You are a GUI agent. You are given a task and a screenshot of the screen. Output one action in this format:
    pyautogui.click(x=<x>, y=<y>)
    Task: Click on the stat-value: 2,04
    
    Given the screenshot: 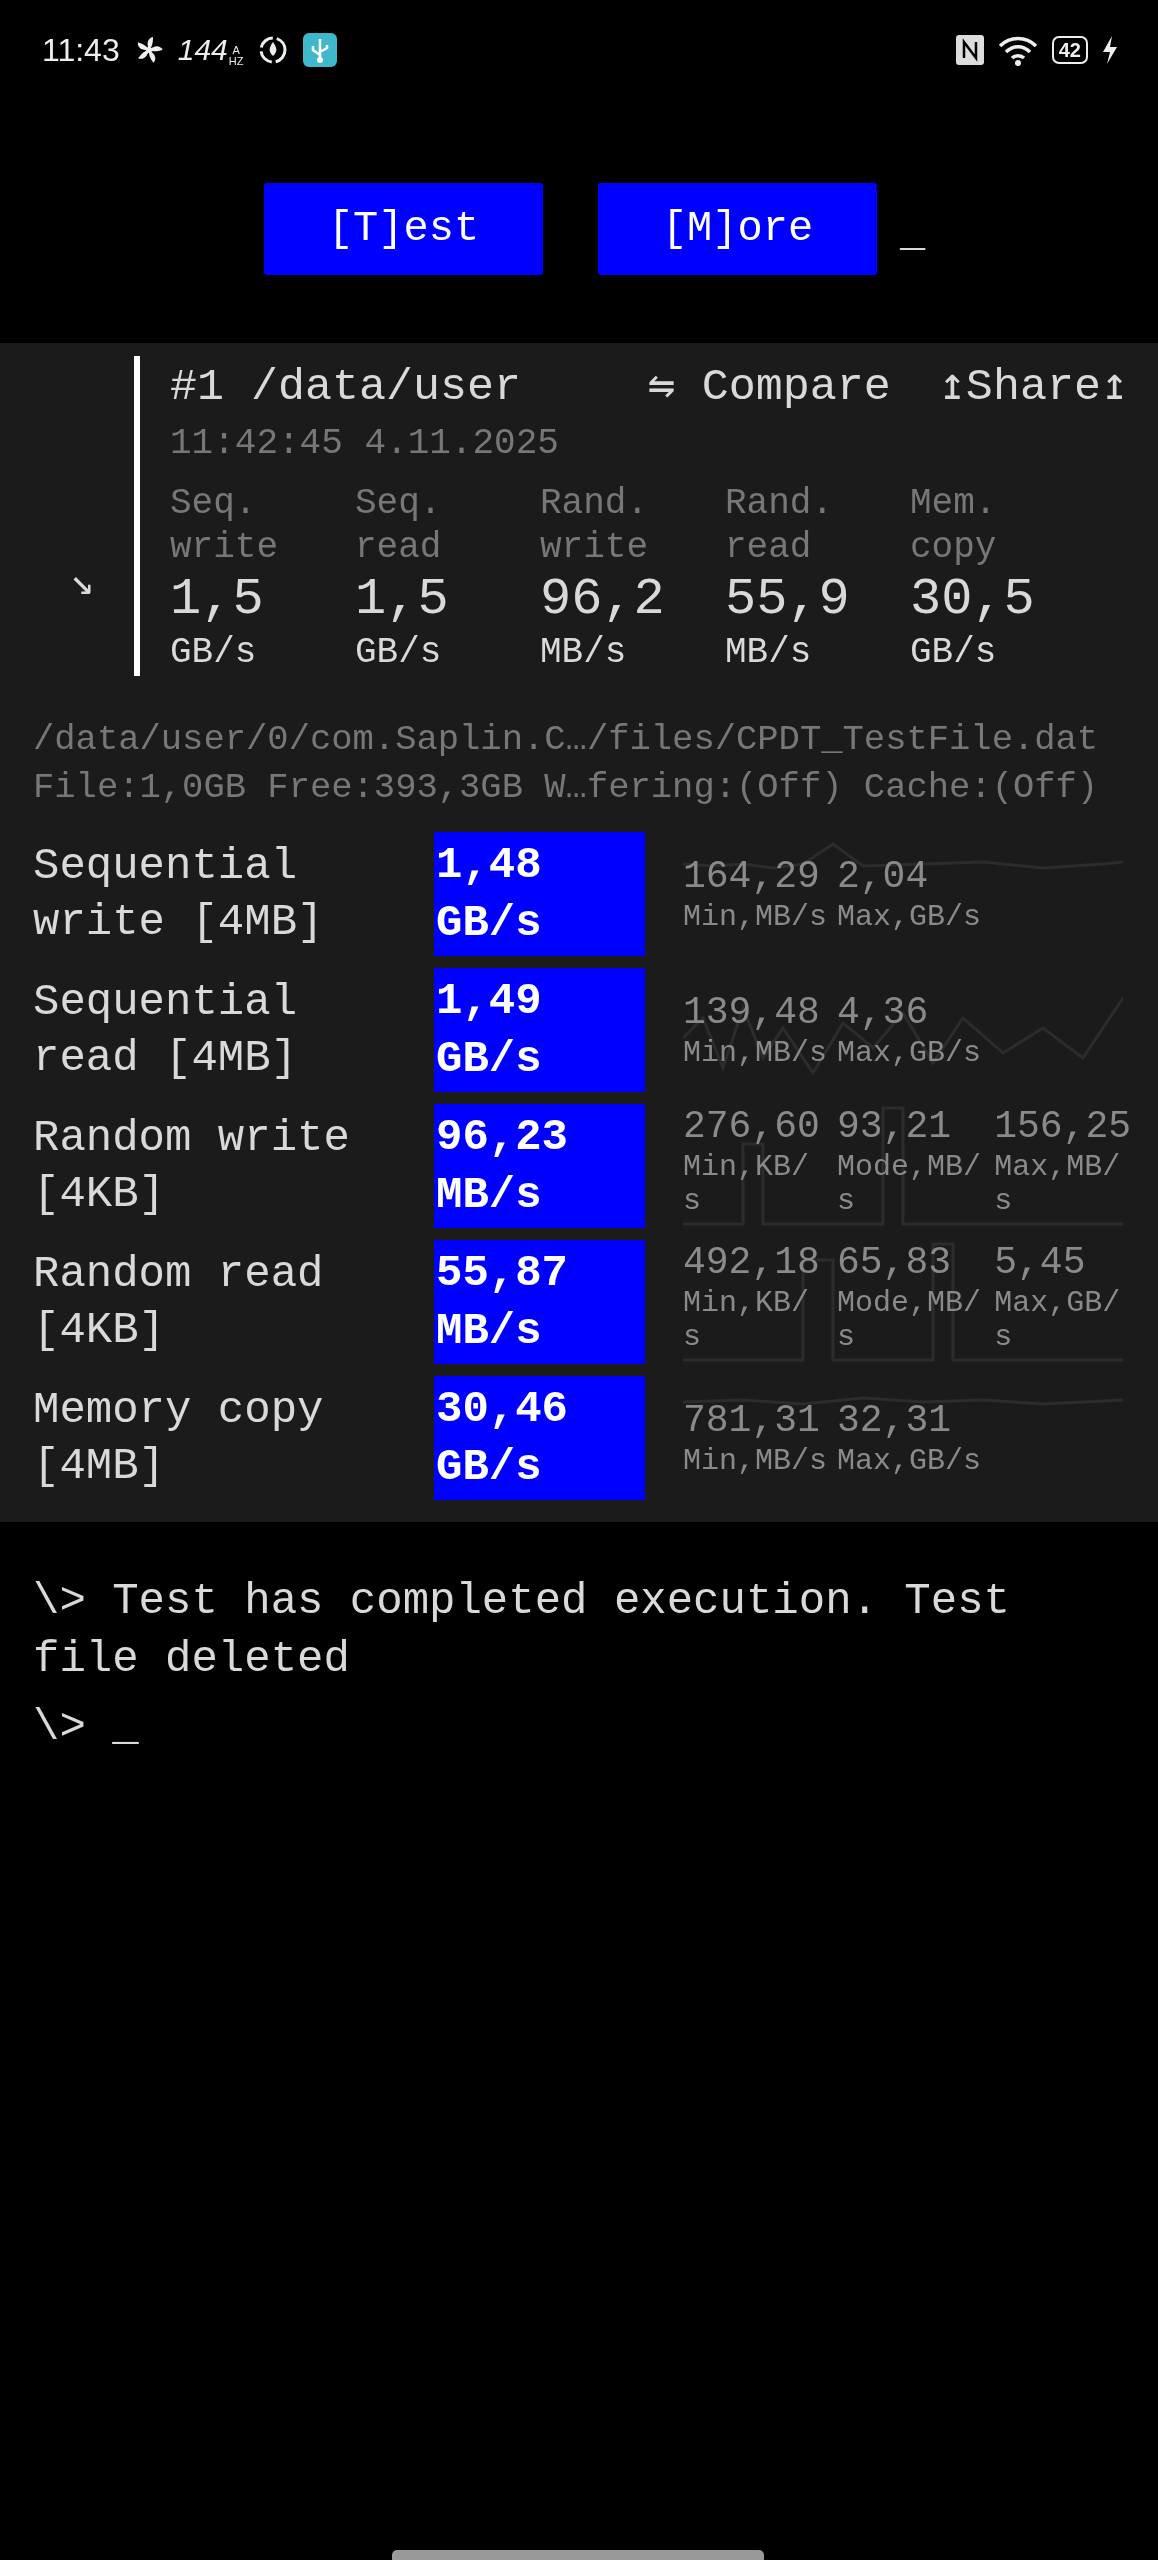 What is the action you would take?
    pyautogui.click(x=883, y=877)
    